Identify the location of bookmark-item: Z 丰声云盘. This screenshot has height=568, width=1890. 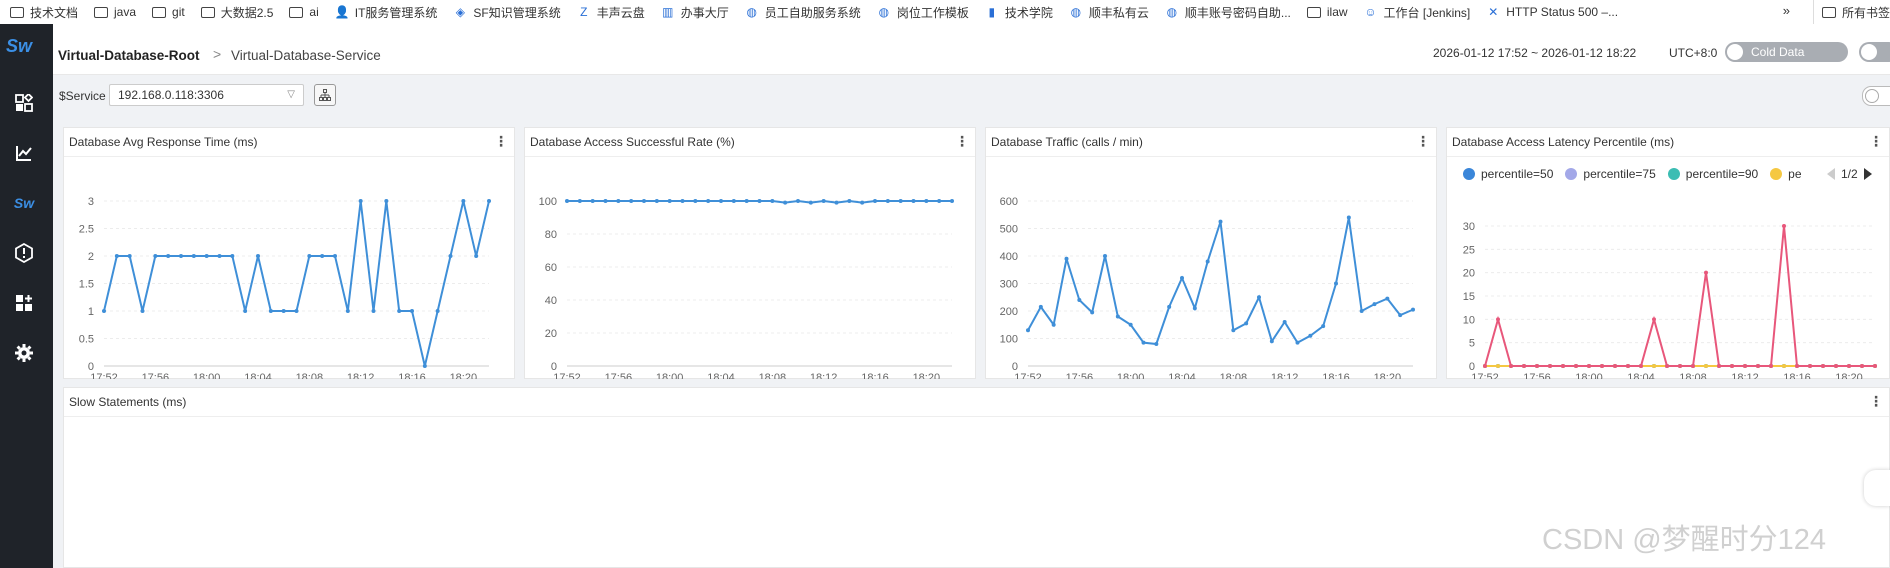
(611, 12).